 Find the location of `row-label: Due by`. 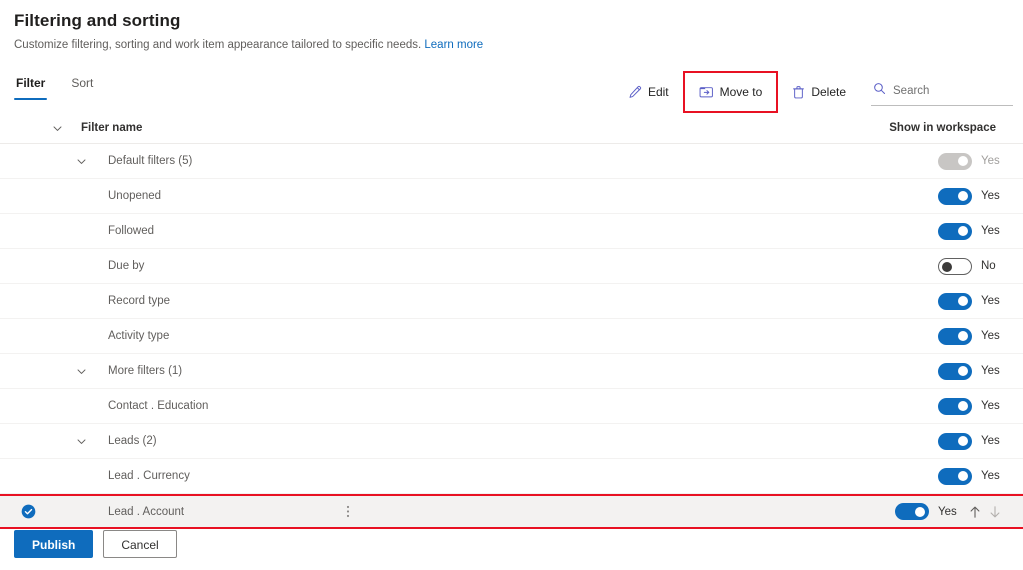

row-label: Due by is located at coordinates (126, 266).